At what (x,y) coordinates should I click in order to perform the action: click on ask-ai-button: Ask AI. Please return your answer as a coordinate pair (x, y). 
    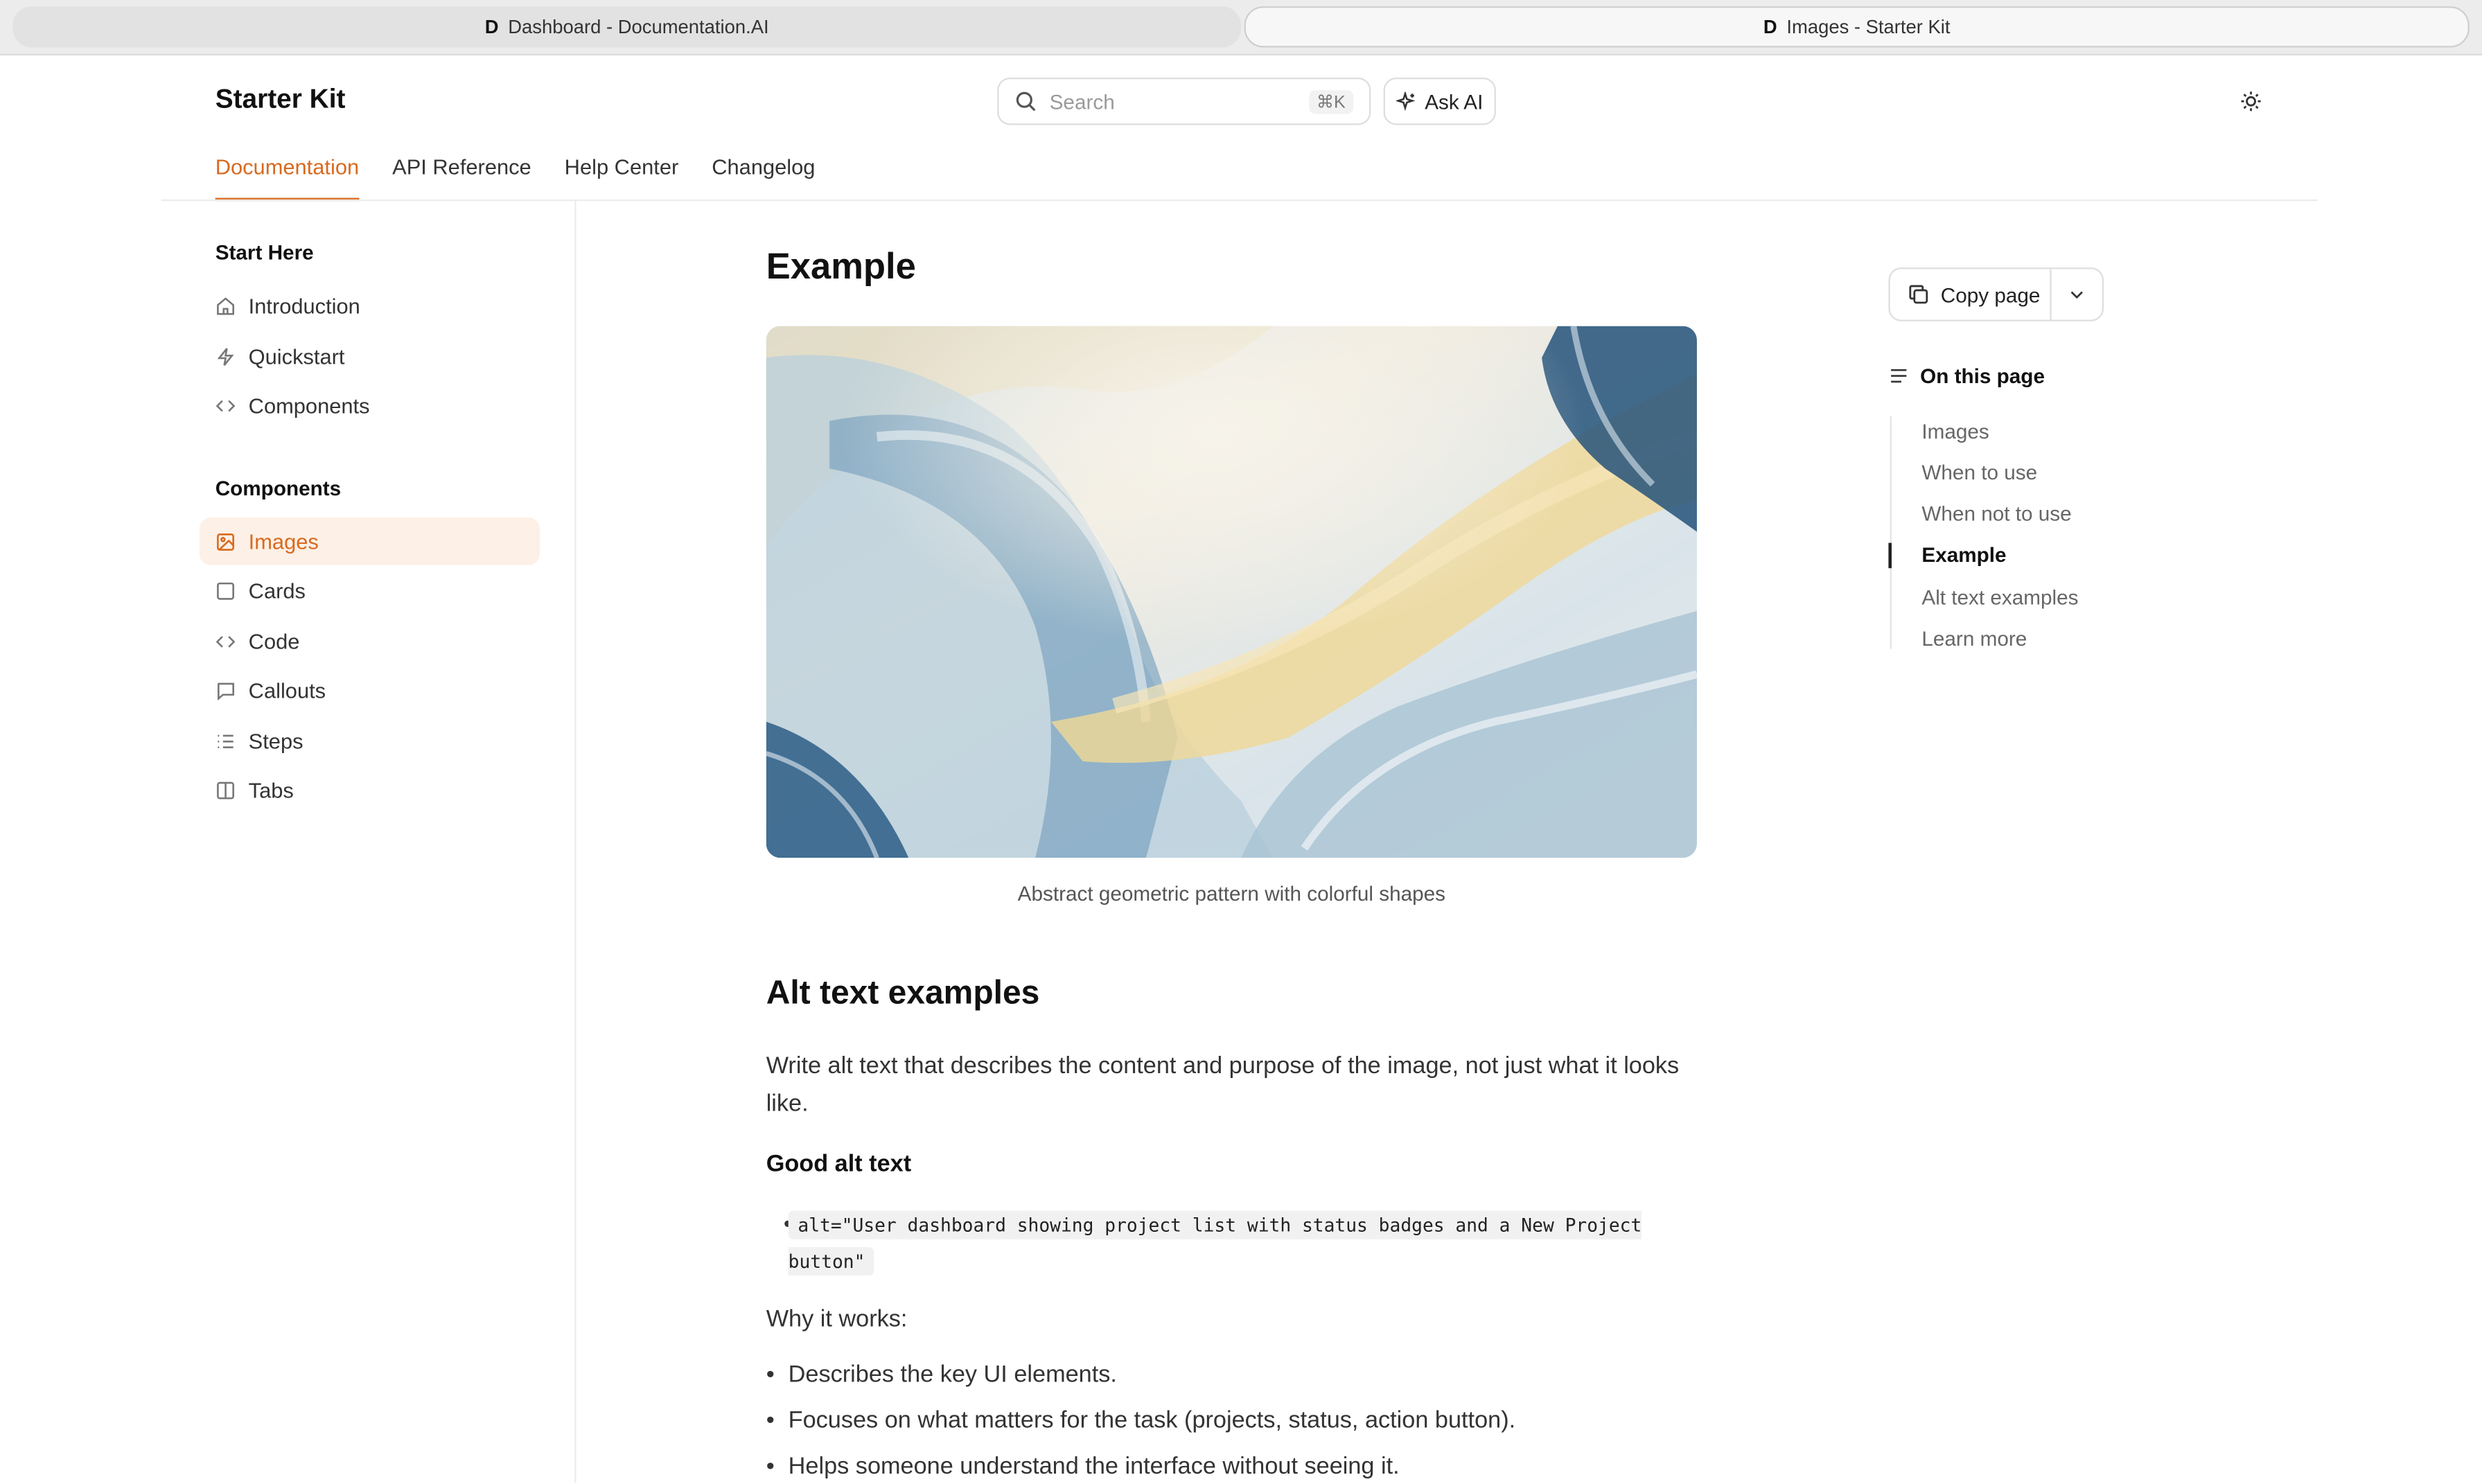
    Looking at the image, I should click on (1439, 101).